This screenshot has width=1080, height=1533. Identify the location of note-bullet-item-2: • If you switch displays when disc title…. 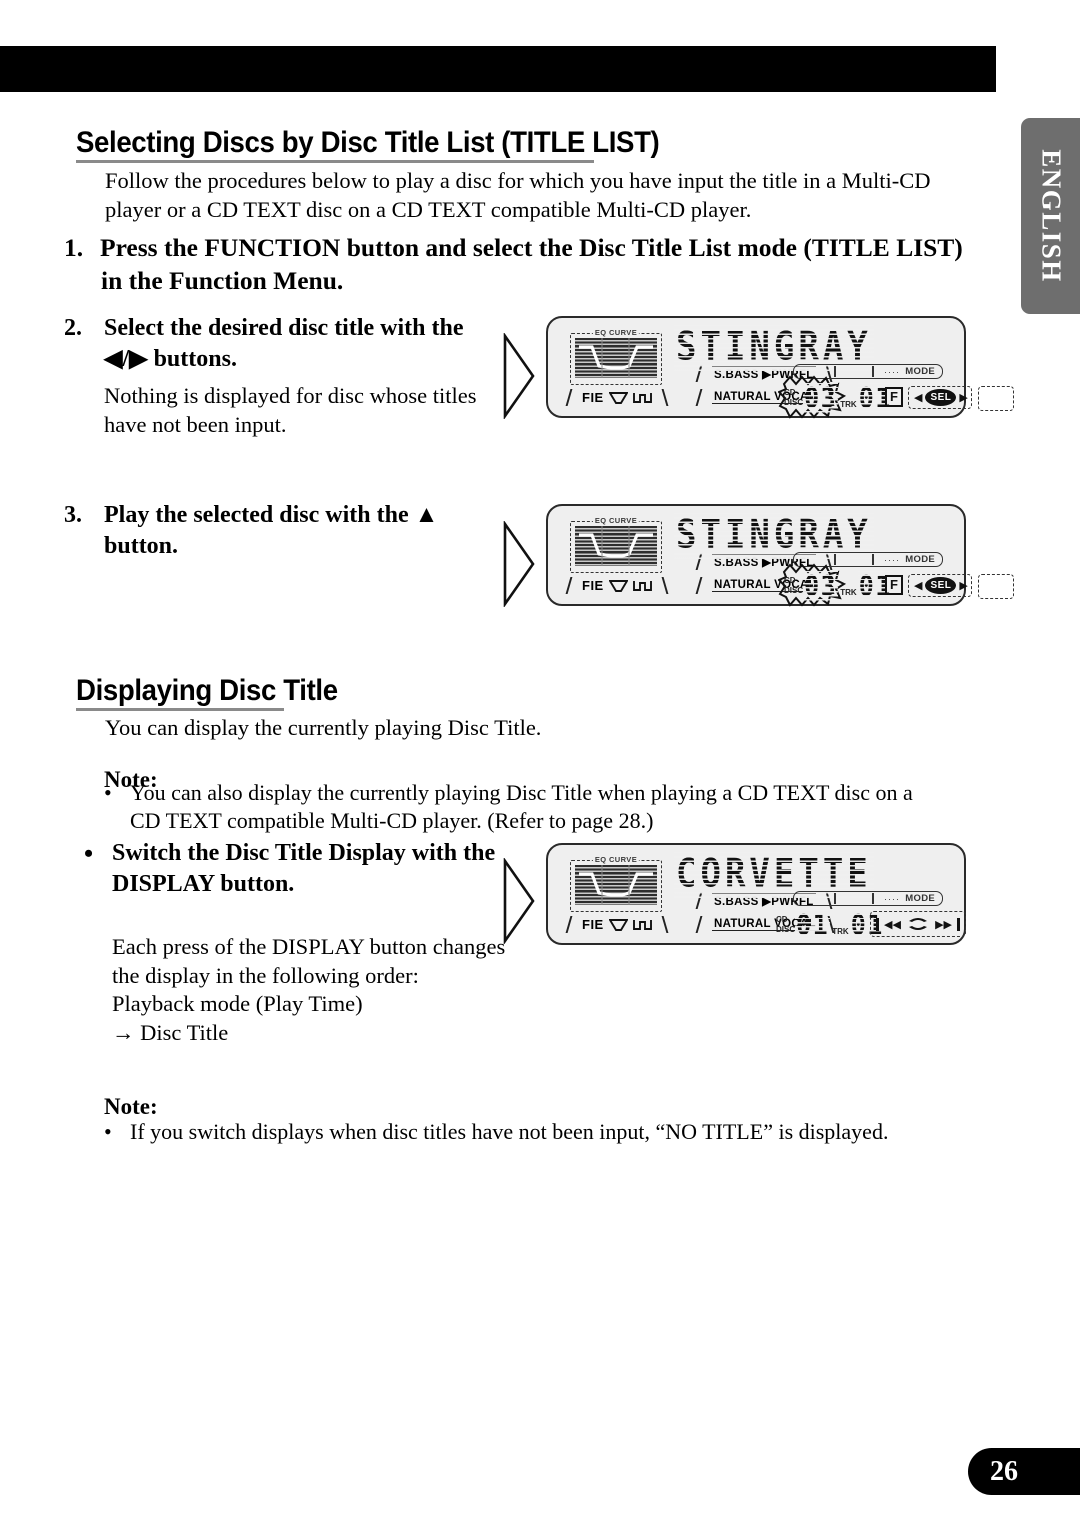
(519, 1132).